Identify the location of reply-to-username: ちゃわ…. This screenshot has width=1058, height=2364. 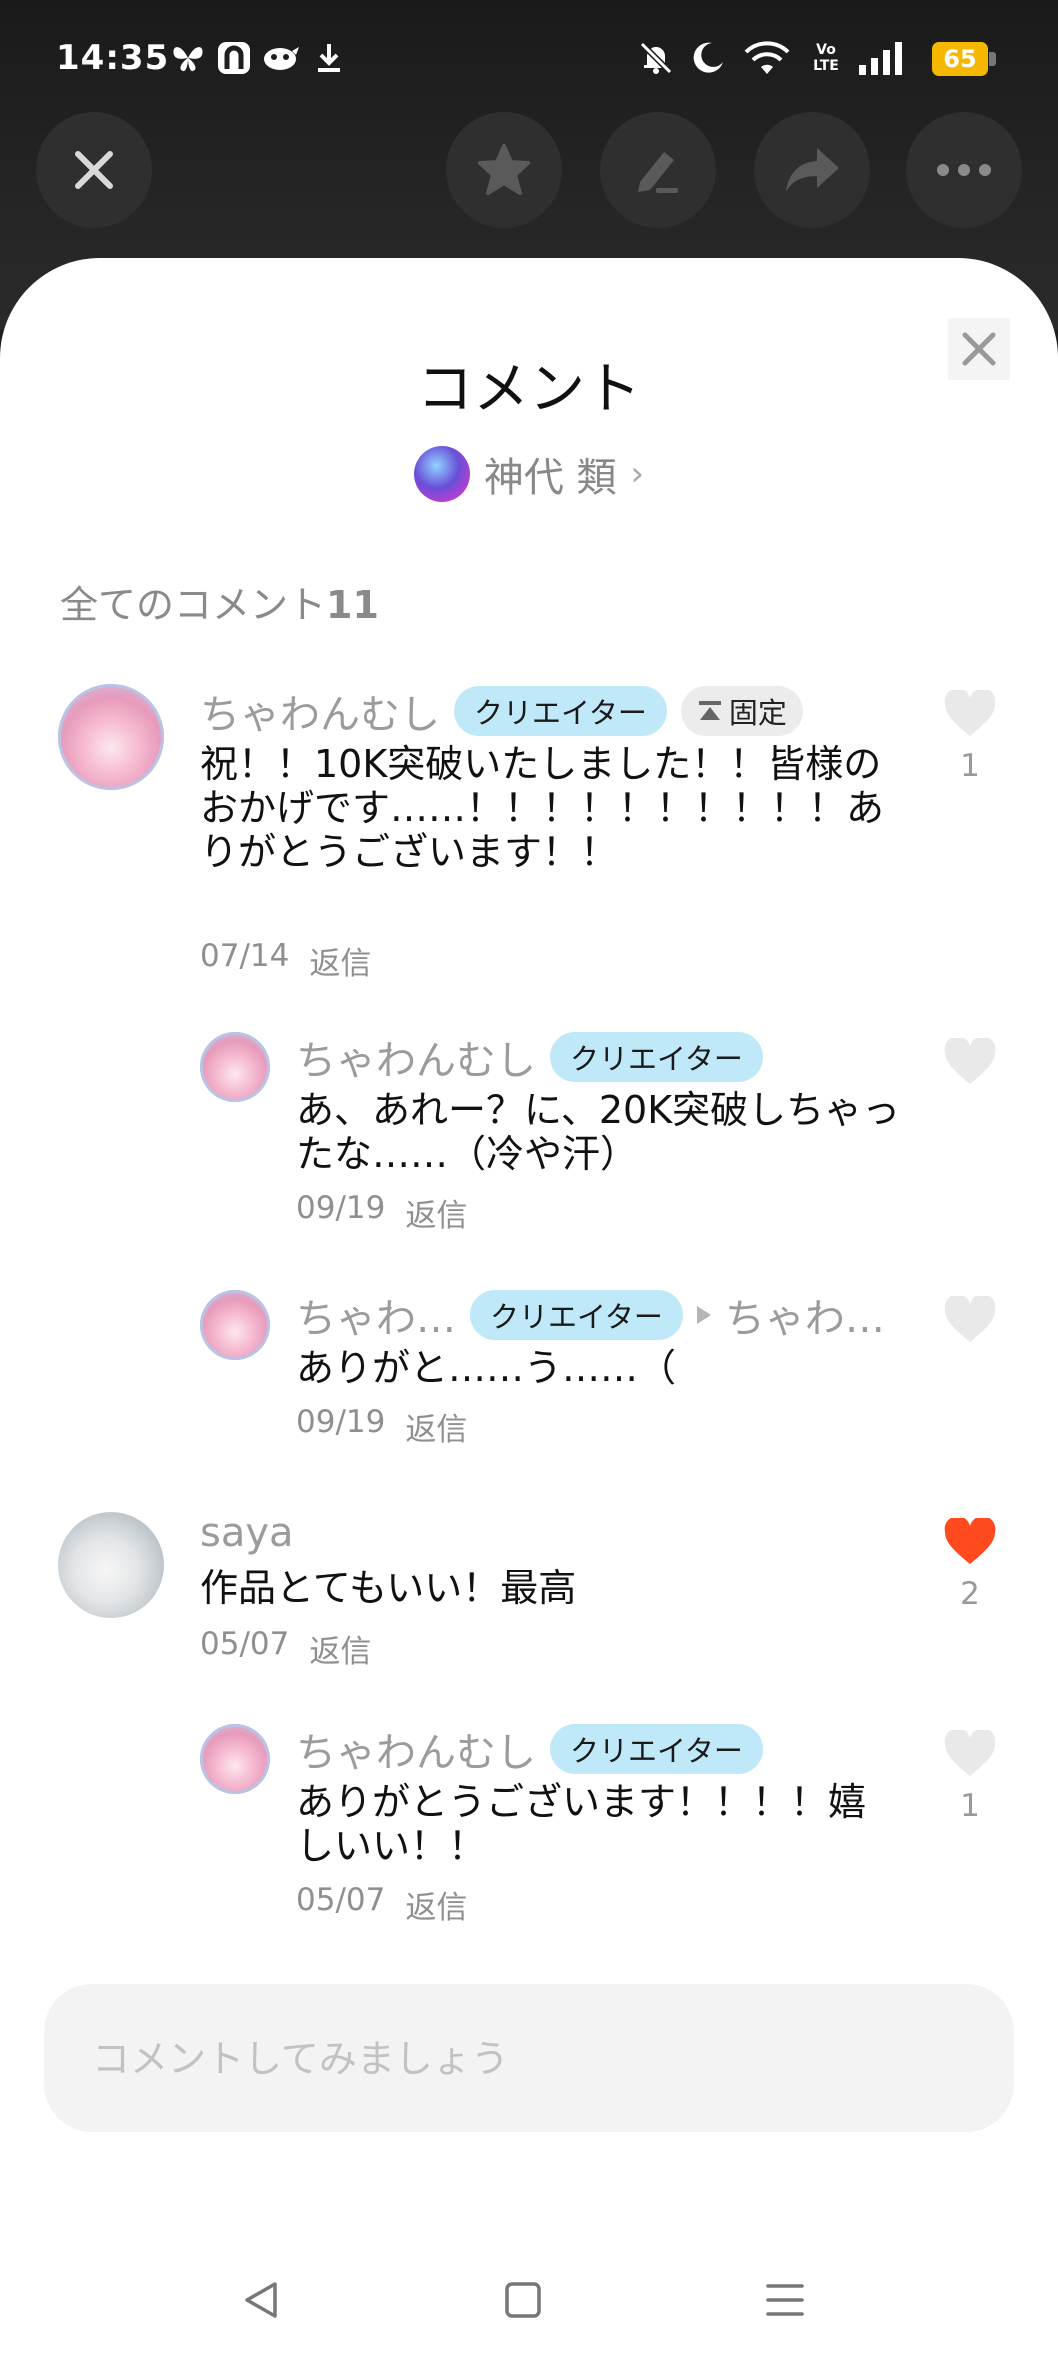
(805, 1315).